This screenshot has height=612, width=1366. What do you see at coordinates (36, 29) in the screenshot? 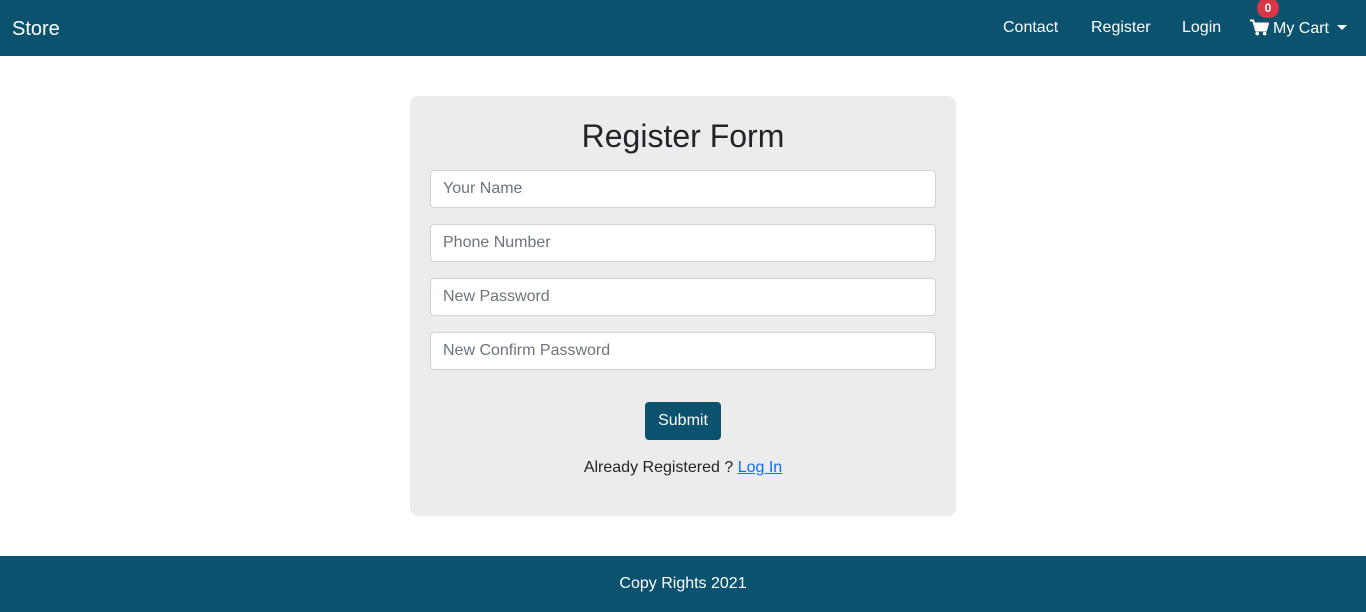
I see `brand-link: Store` at bounding box center [36, 29].